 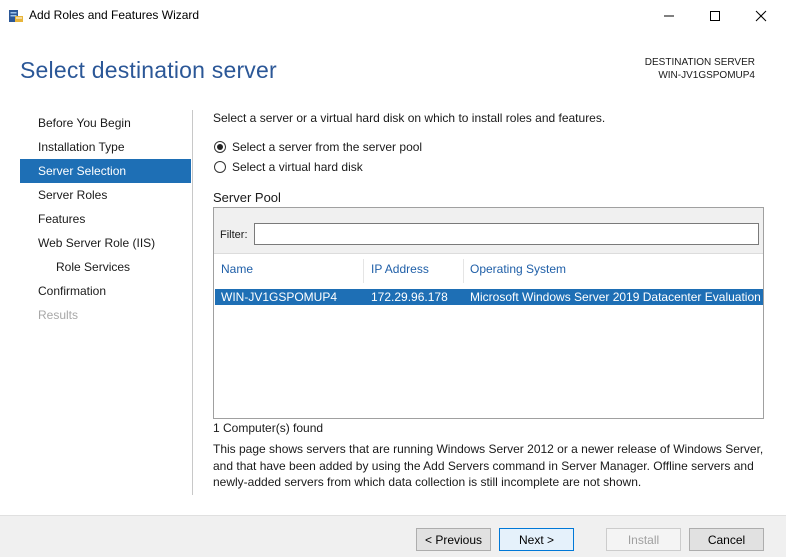 I want to click on close-button, so click(x=761, y=15).